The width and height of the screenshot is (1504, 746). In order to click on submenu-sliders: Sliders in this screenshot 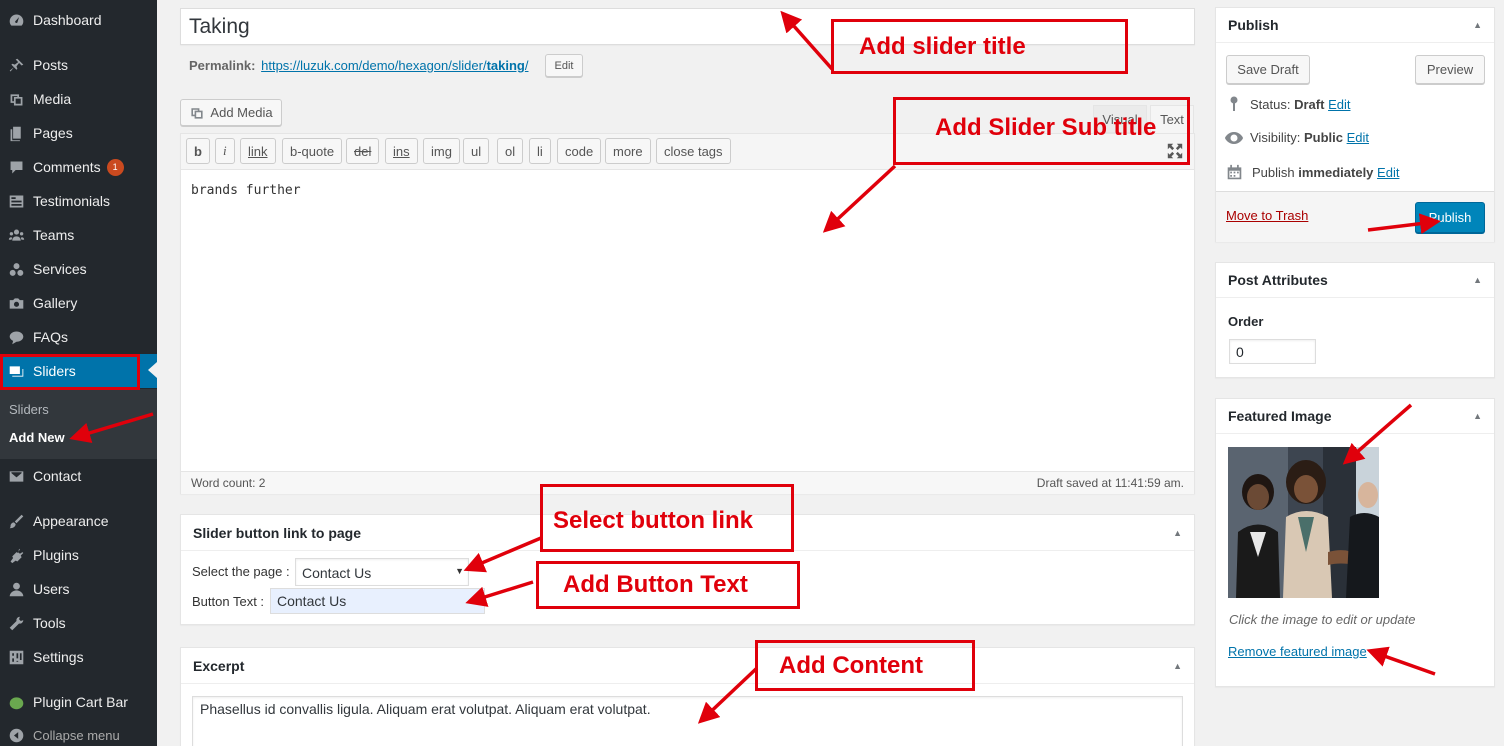, I will do `click(29, 409)`.